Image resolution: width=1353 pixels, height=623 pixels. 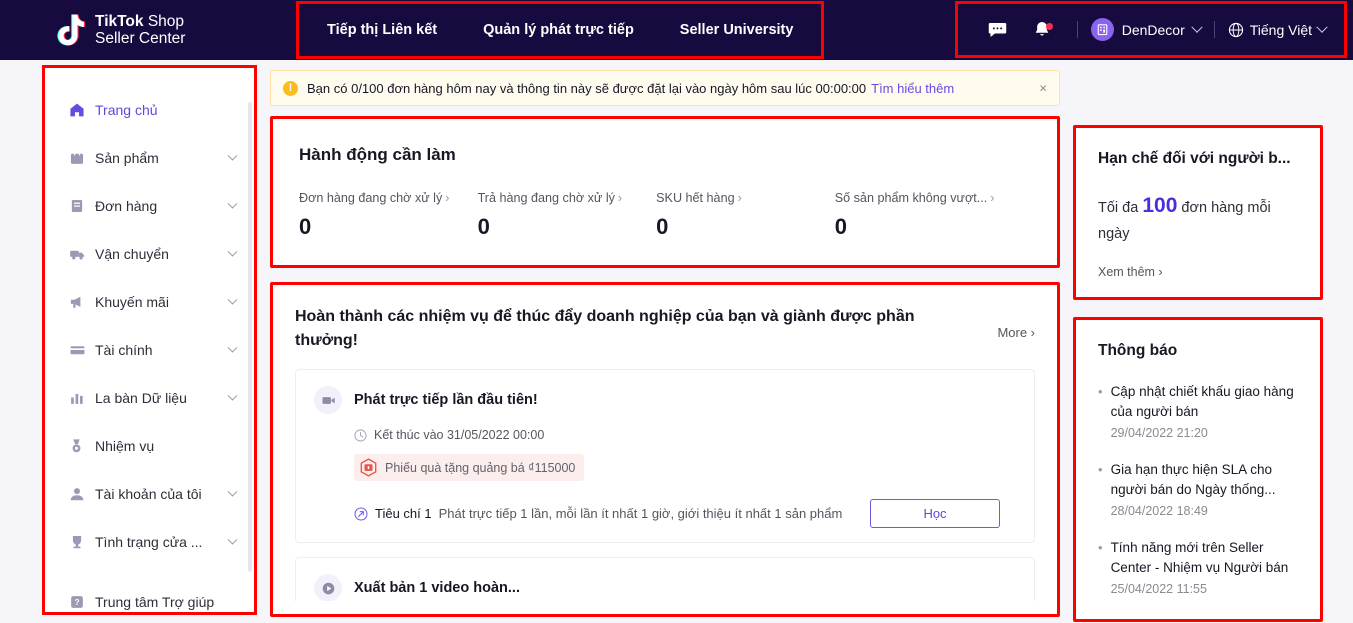 I want to click on metric-pending-orders: Đơn hàng đang chờ xử lý › 0, so click(x=388, y=215).